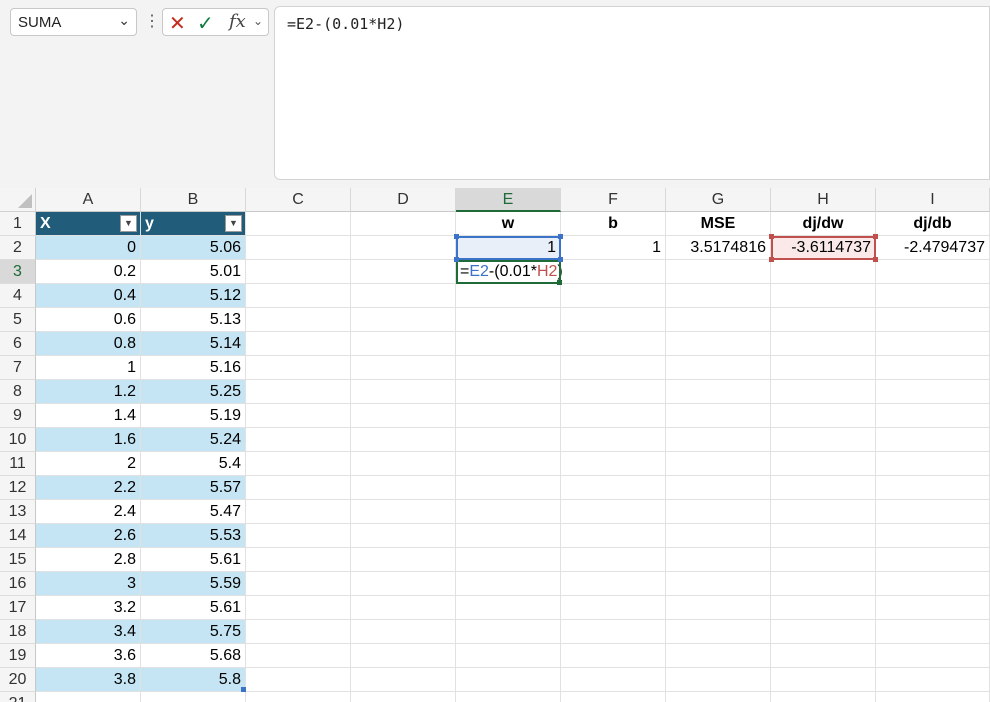  What do you see at coordinates (88, 584) in the screenshot?
I see `table-cell-x: 3` at bounding box center [88, 584].